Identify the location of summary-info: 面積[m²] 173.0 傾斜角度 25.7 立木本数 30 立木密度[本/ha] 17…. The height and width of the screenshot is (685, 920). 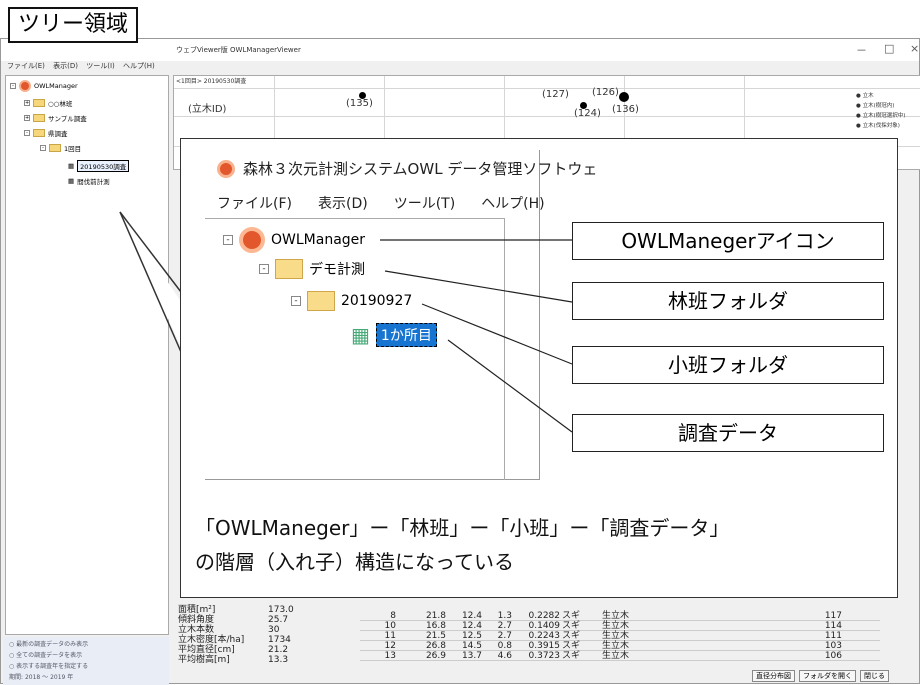
(236, 635).